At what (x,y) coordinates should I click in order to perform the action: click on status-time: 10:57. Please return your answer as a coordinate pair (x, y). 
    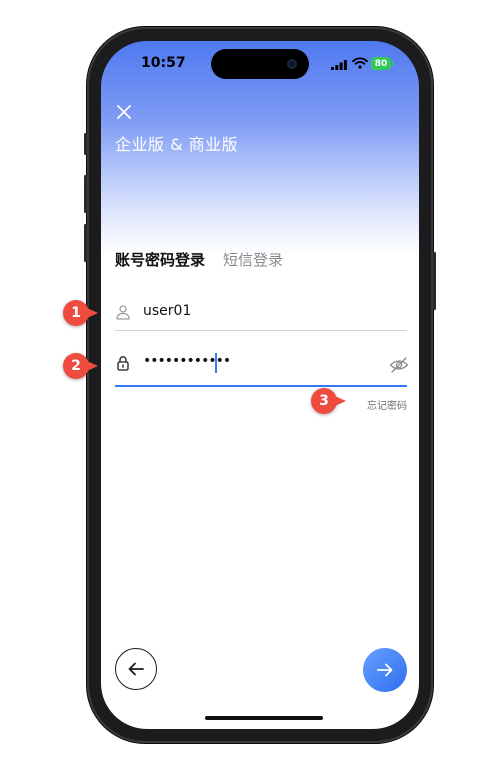
    Looking at the image, I should click on (163, 63).